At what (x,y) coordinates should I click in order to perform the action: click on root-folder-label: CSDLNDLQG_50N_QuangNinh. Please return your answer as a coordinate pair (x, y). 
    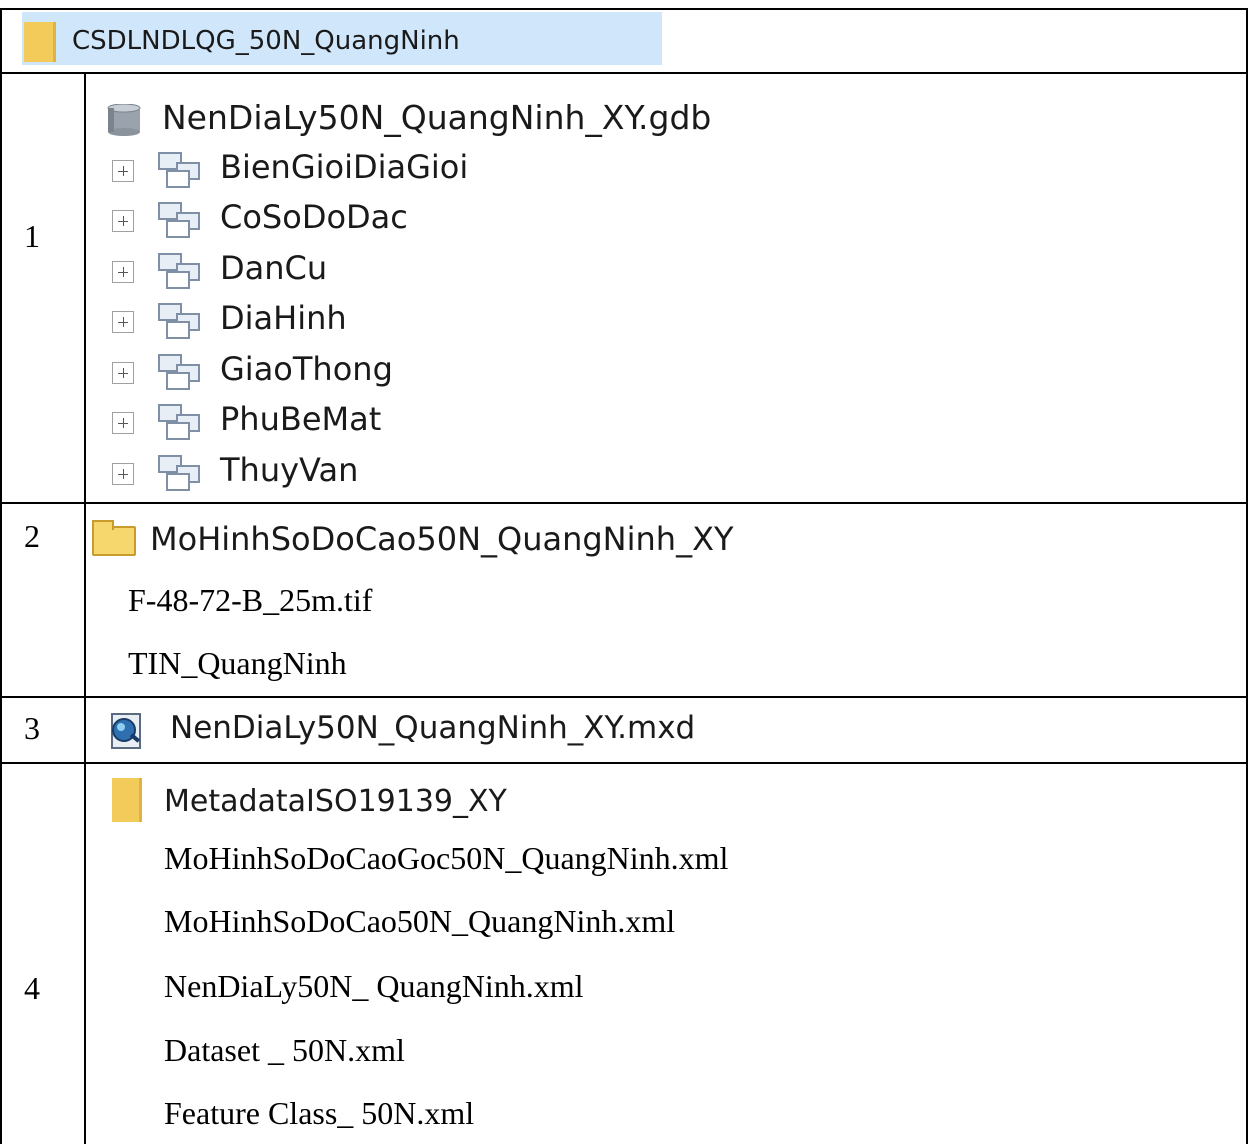
    Looking at the image, I should click on (266, 41).